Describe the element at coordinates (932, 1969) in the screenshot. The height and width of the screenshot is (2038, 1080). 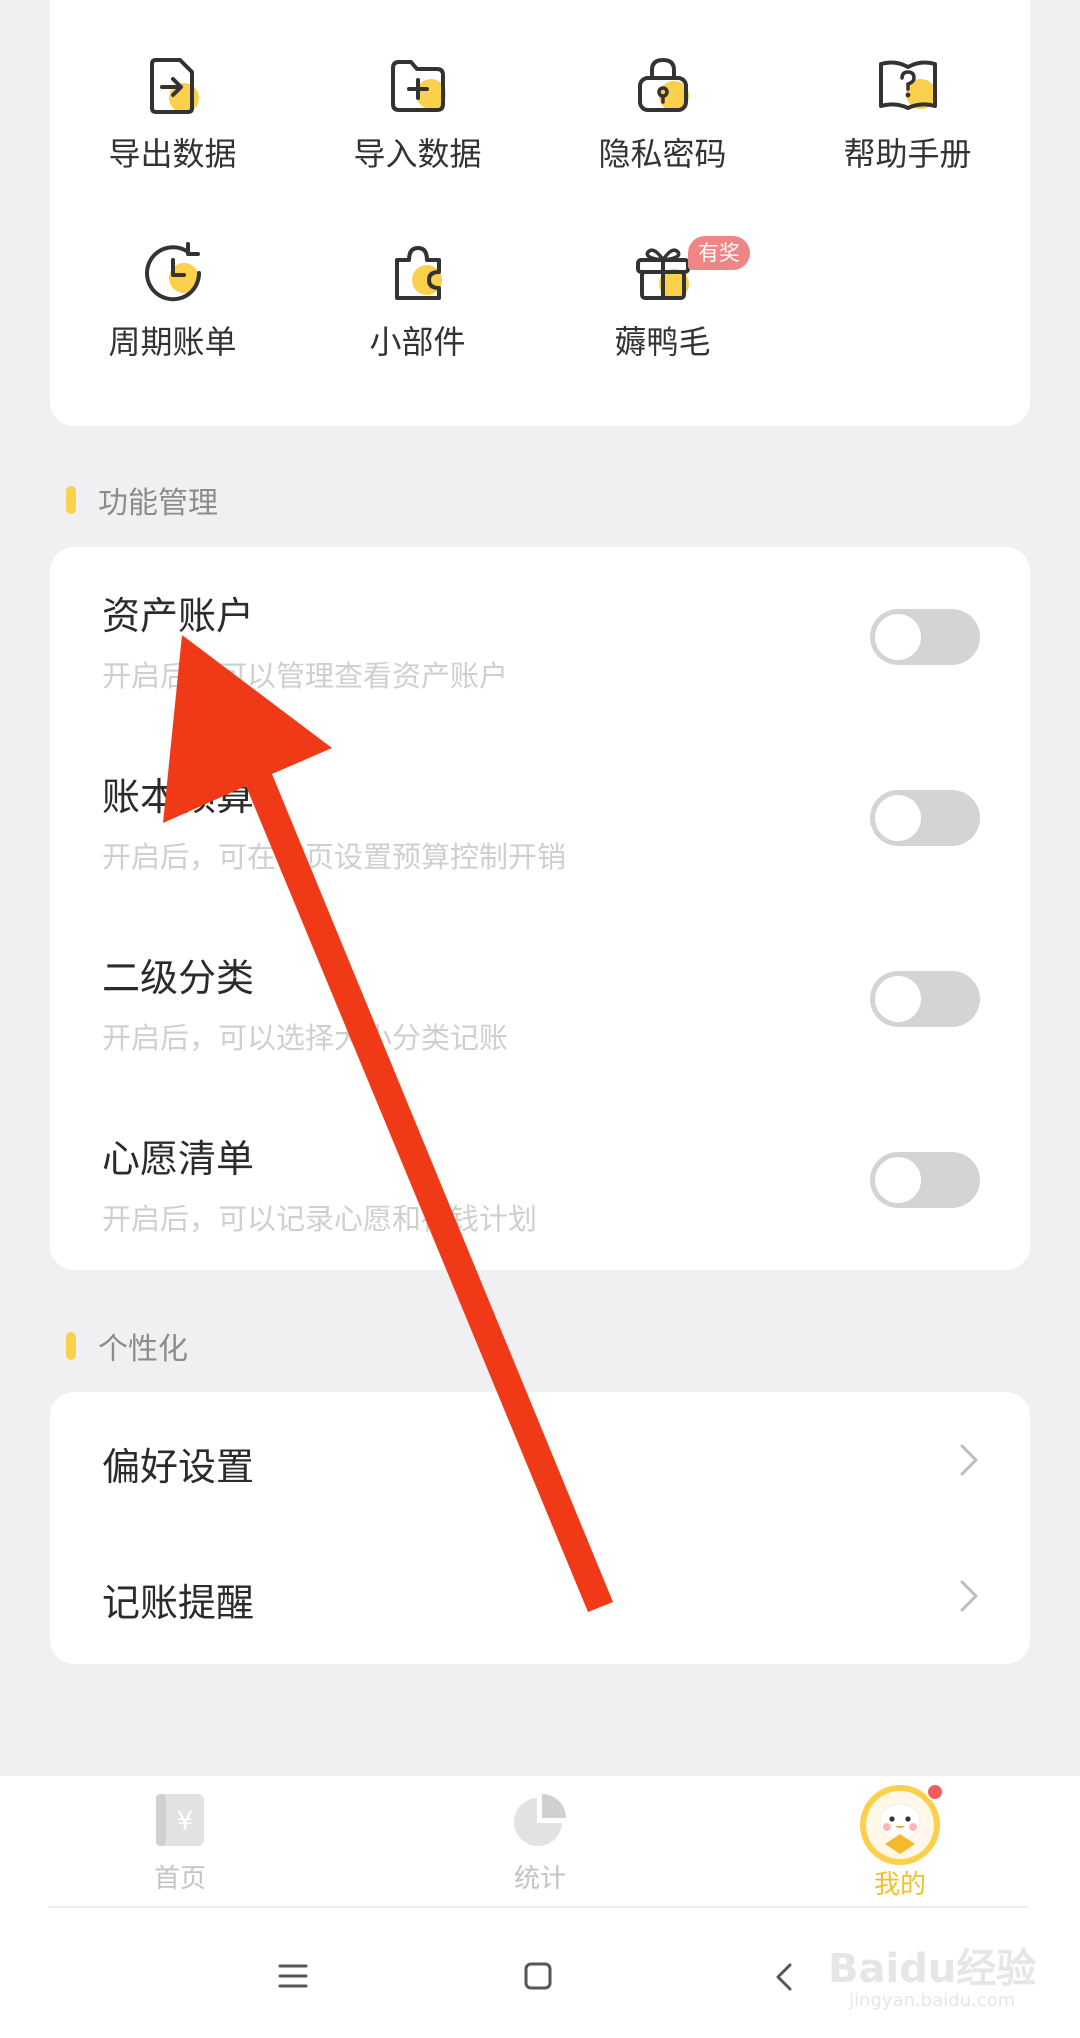
I see `watermark-brand: Baidu经验` at that location.